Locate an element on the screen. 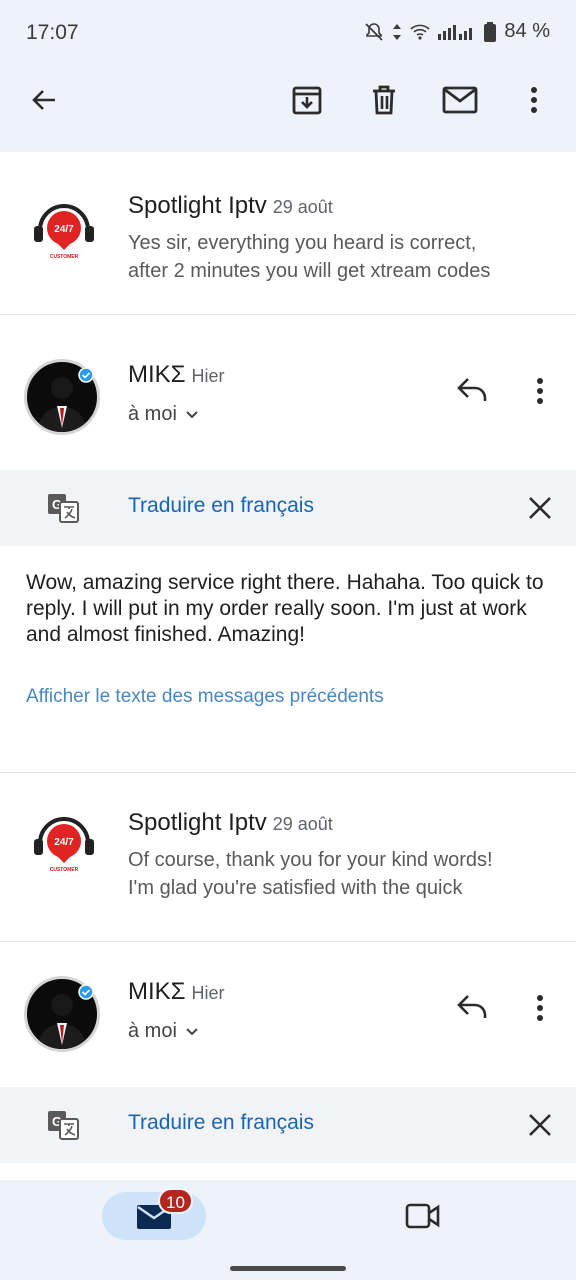 The image size is (576, 1280). message-expanded-header-2: MIKΣ Hier à moi is located at coordinates (288, 1014).